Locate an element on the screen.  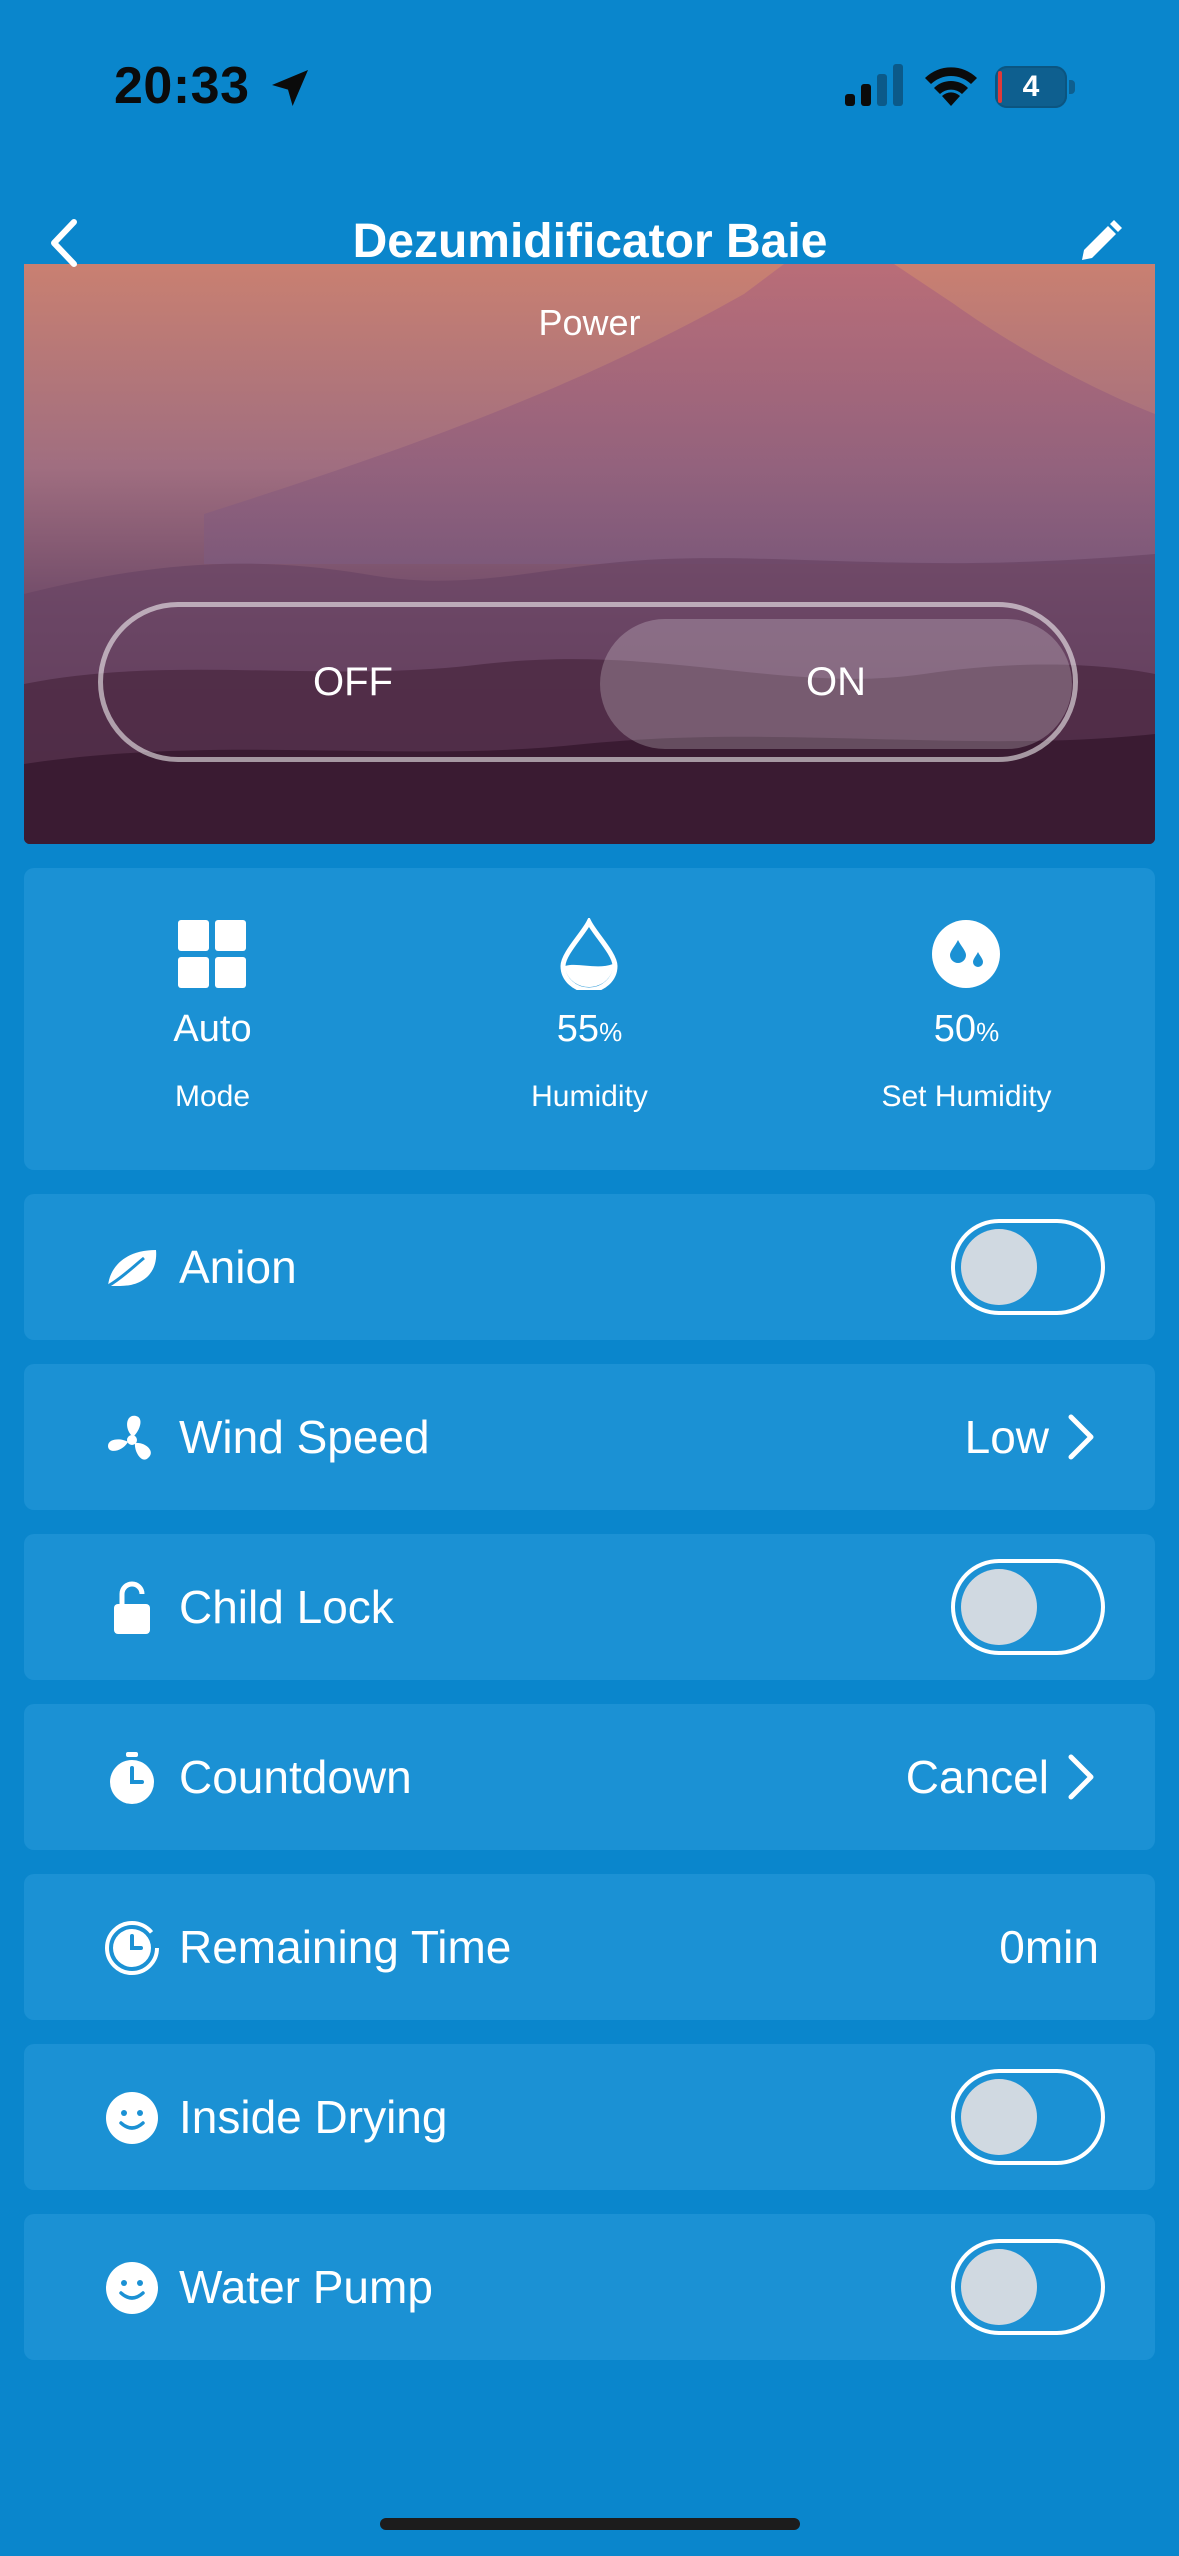
battery-level: 4 is located at coordinates (1031, 86).